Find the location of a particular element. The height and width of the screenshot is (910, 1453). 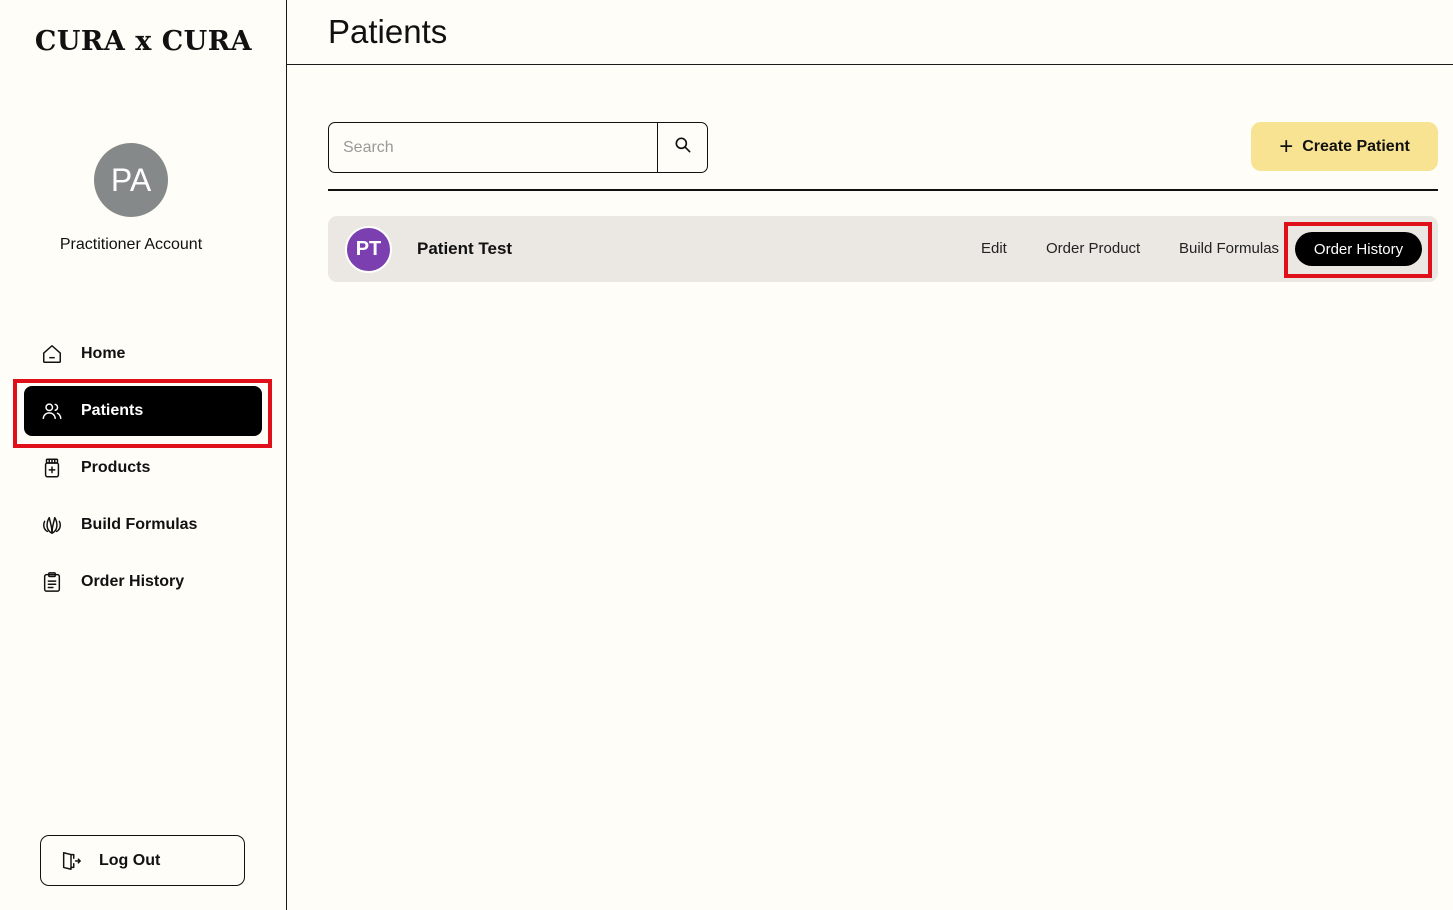

brand-logo: CURA x CURA is located at coordinates (143, 41).